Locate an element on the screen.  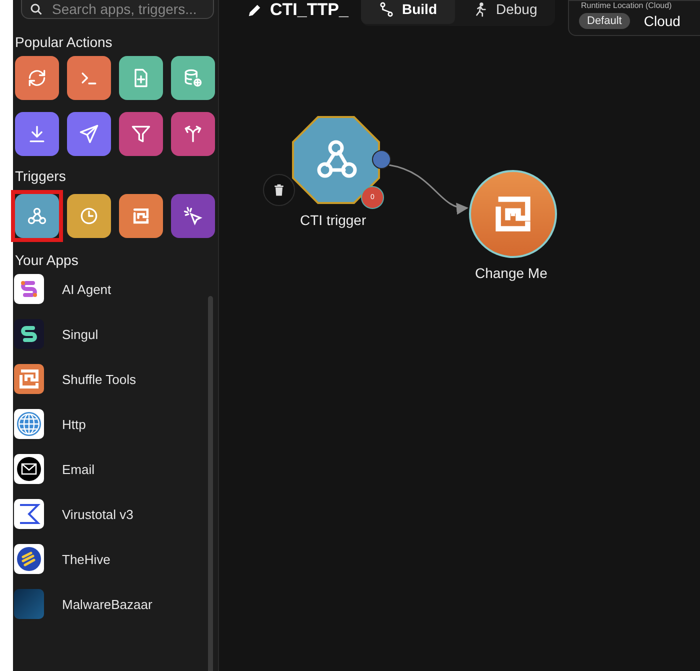
merge-arrow-icon is located at coordinates (193, 134).